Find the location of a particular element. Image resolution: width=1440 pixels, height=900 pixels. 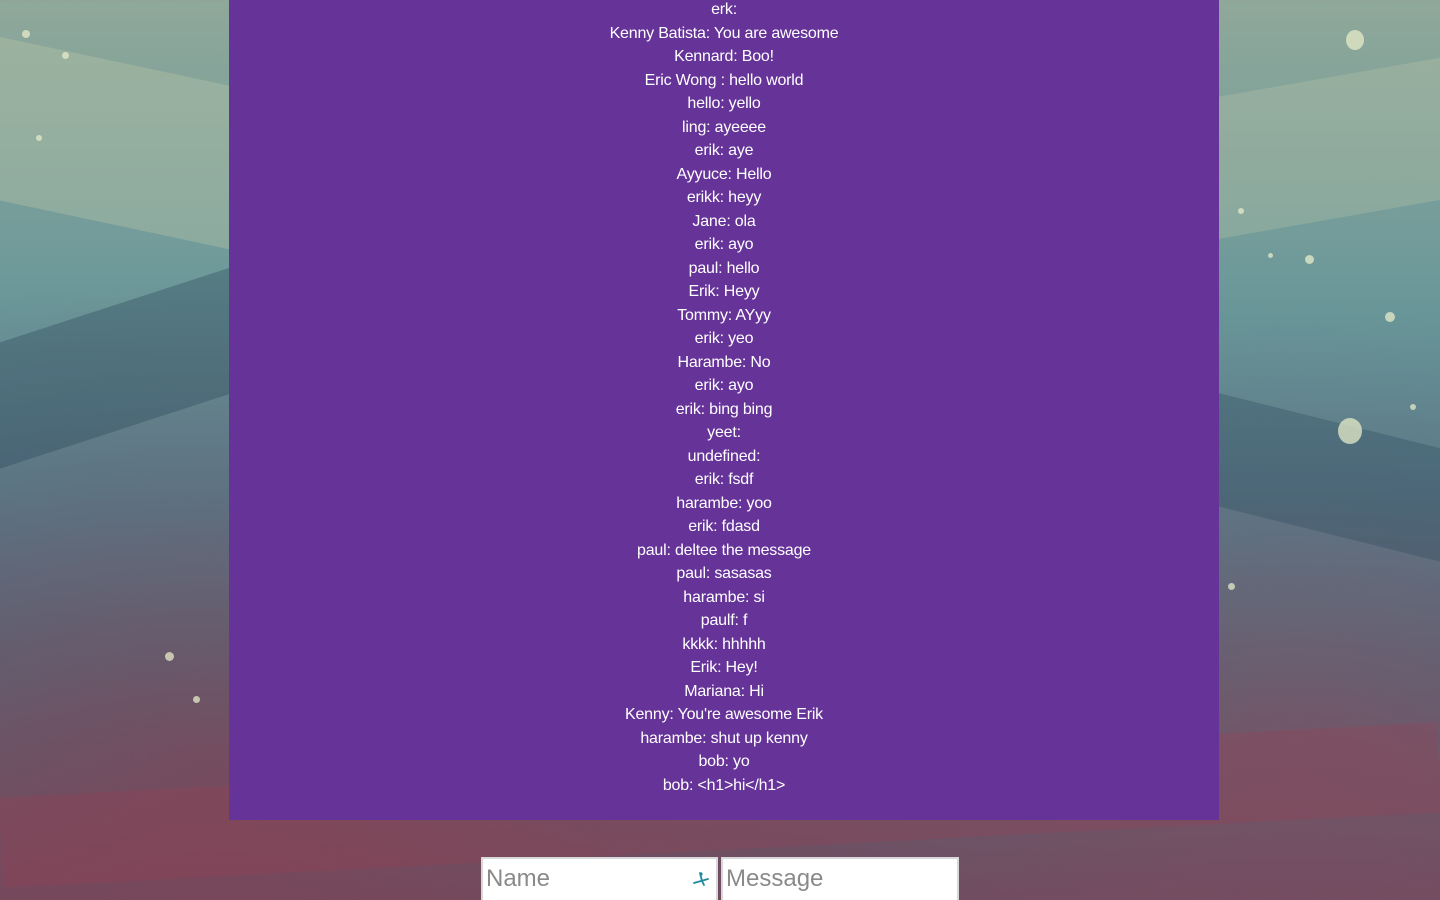

chat-message: bob: yo is located at coordinates (724, 761).